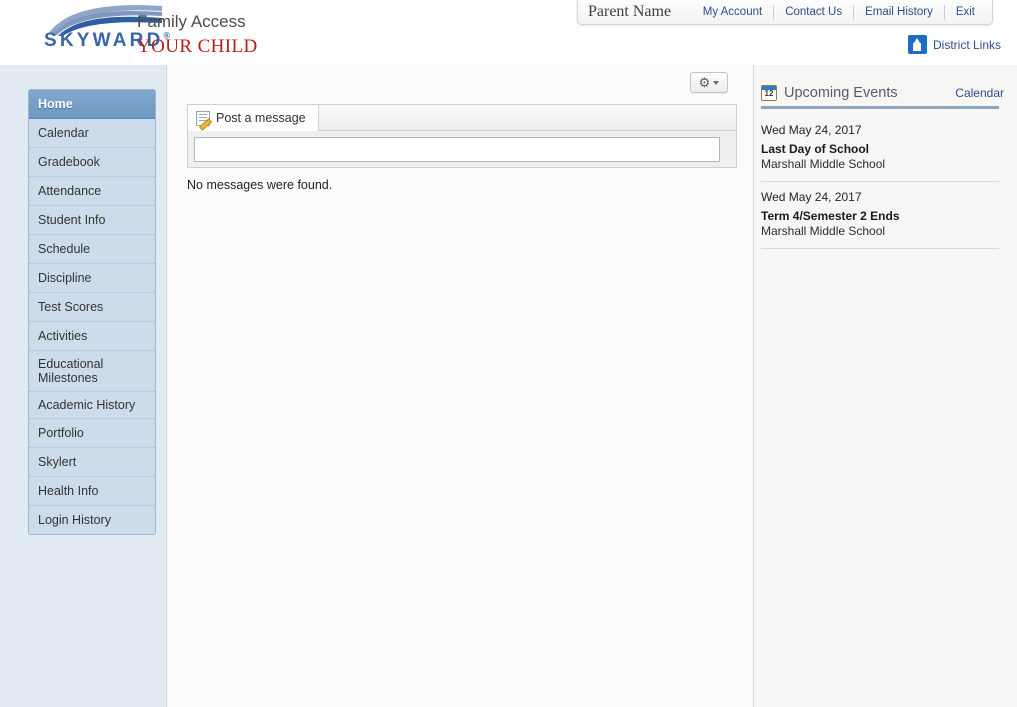  I want to click on empty-state-text: No messages were found., so click(260, 185).